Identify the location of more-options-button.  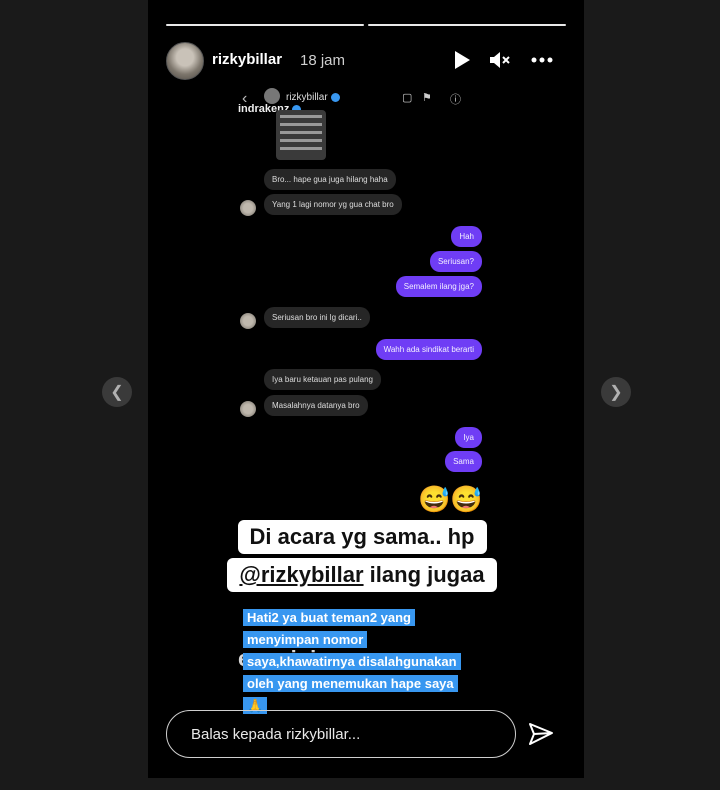
(542, 60).